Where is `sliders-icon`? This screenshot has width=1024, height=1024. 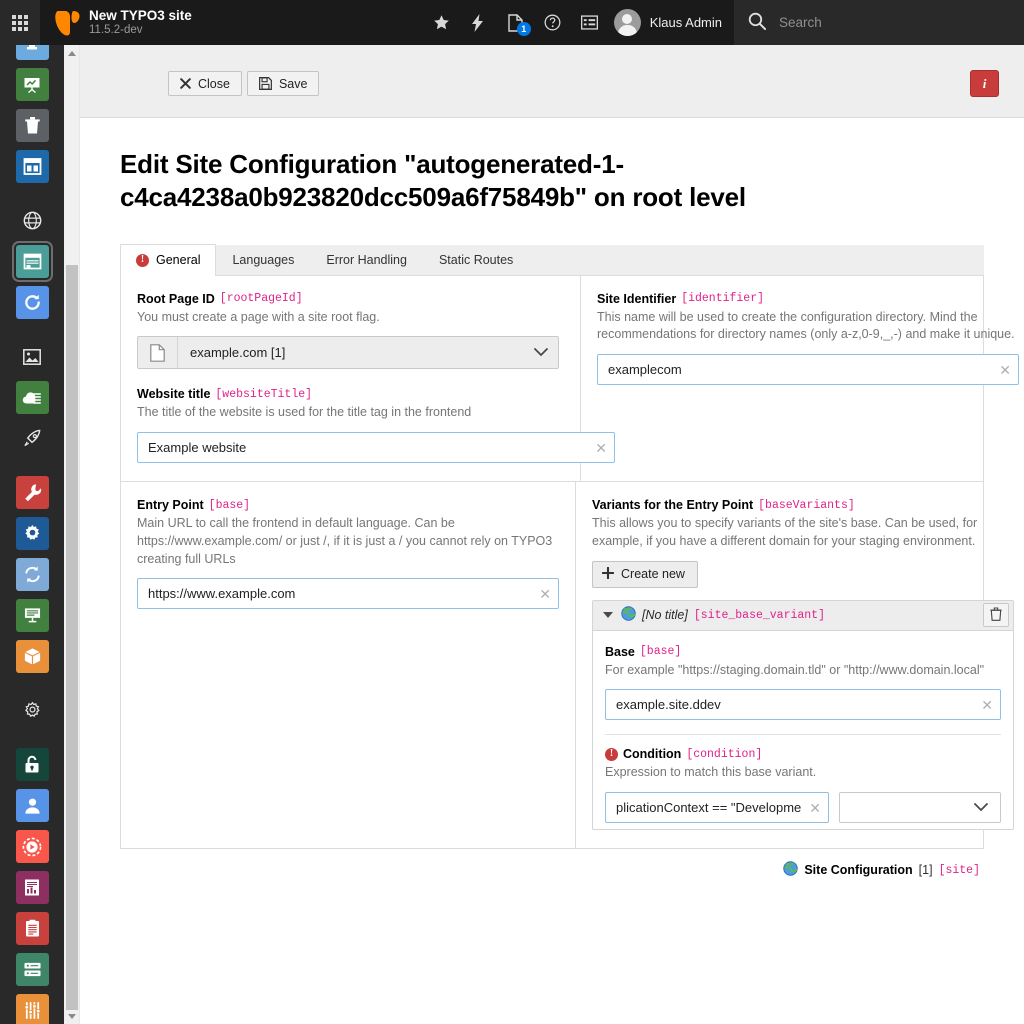 sliders-icon is located at coordinates (32, 1009).